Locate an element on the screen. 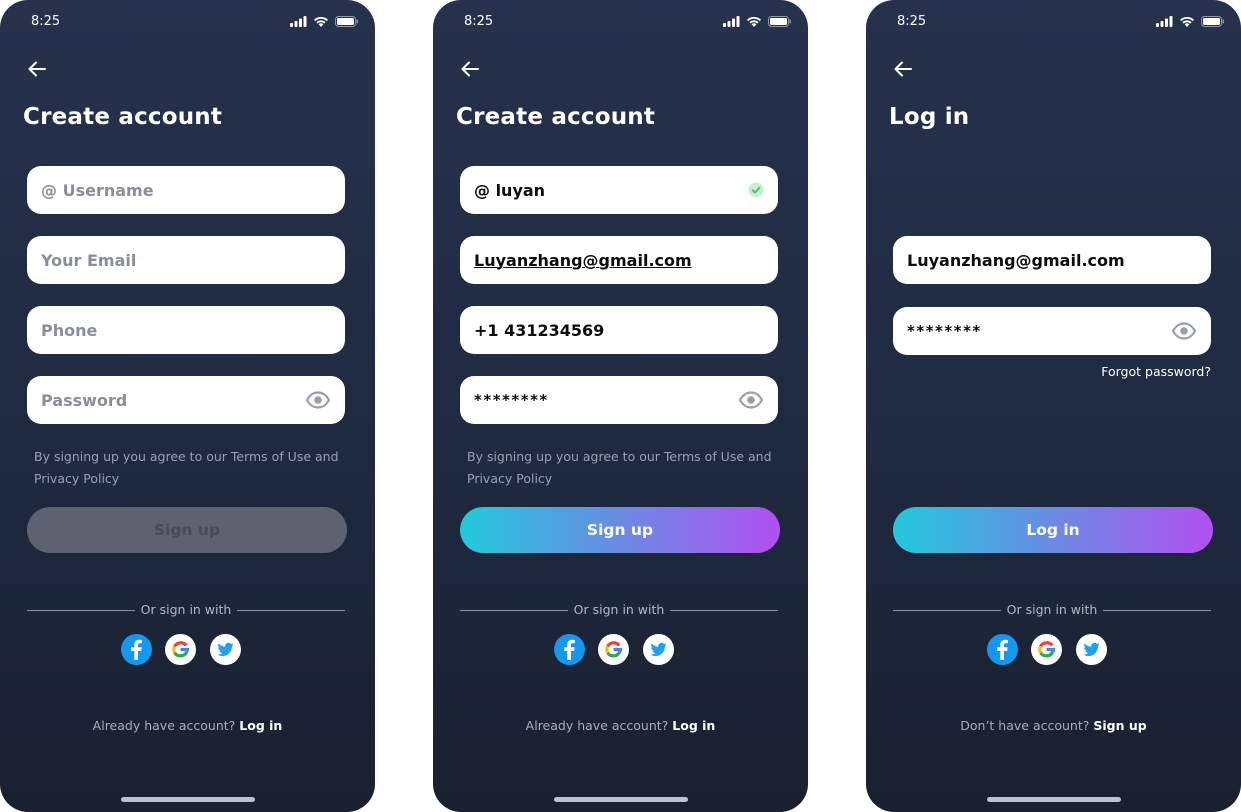  username-input: @ luyan is located at coordinates (619, 190).